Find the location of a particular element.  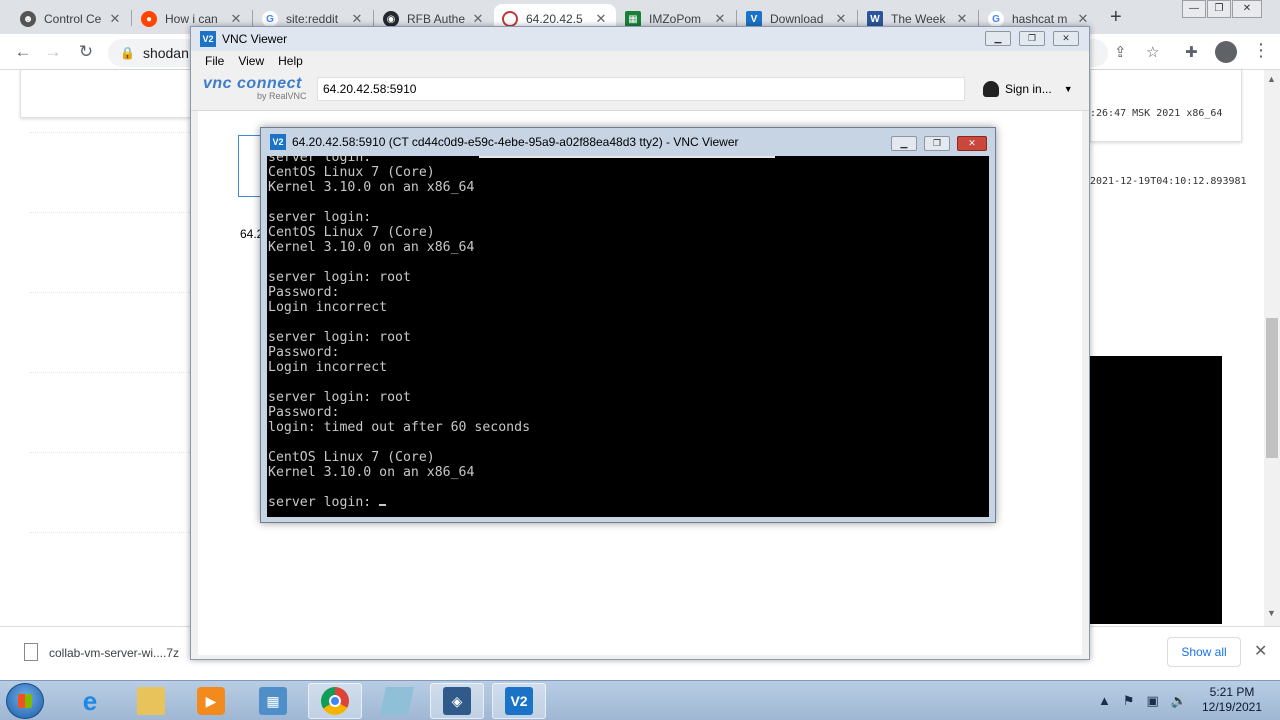

scroll-down-icon: ▼ is located at coordinates (1271, 613).